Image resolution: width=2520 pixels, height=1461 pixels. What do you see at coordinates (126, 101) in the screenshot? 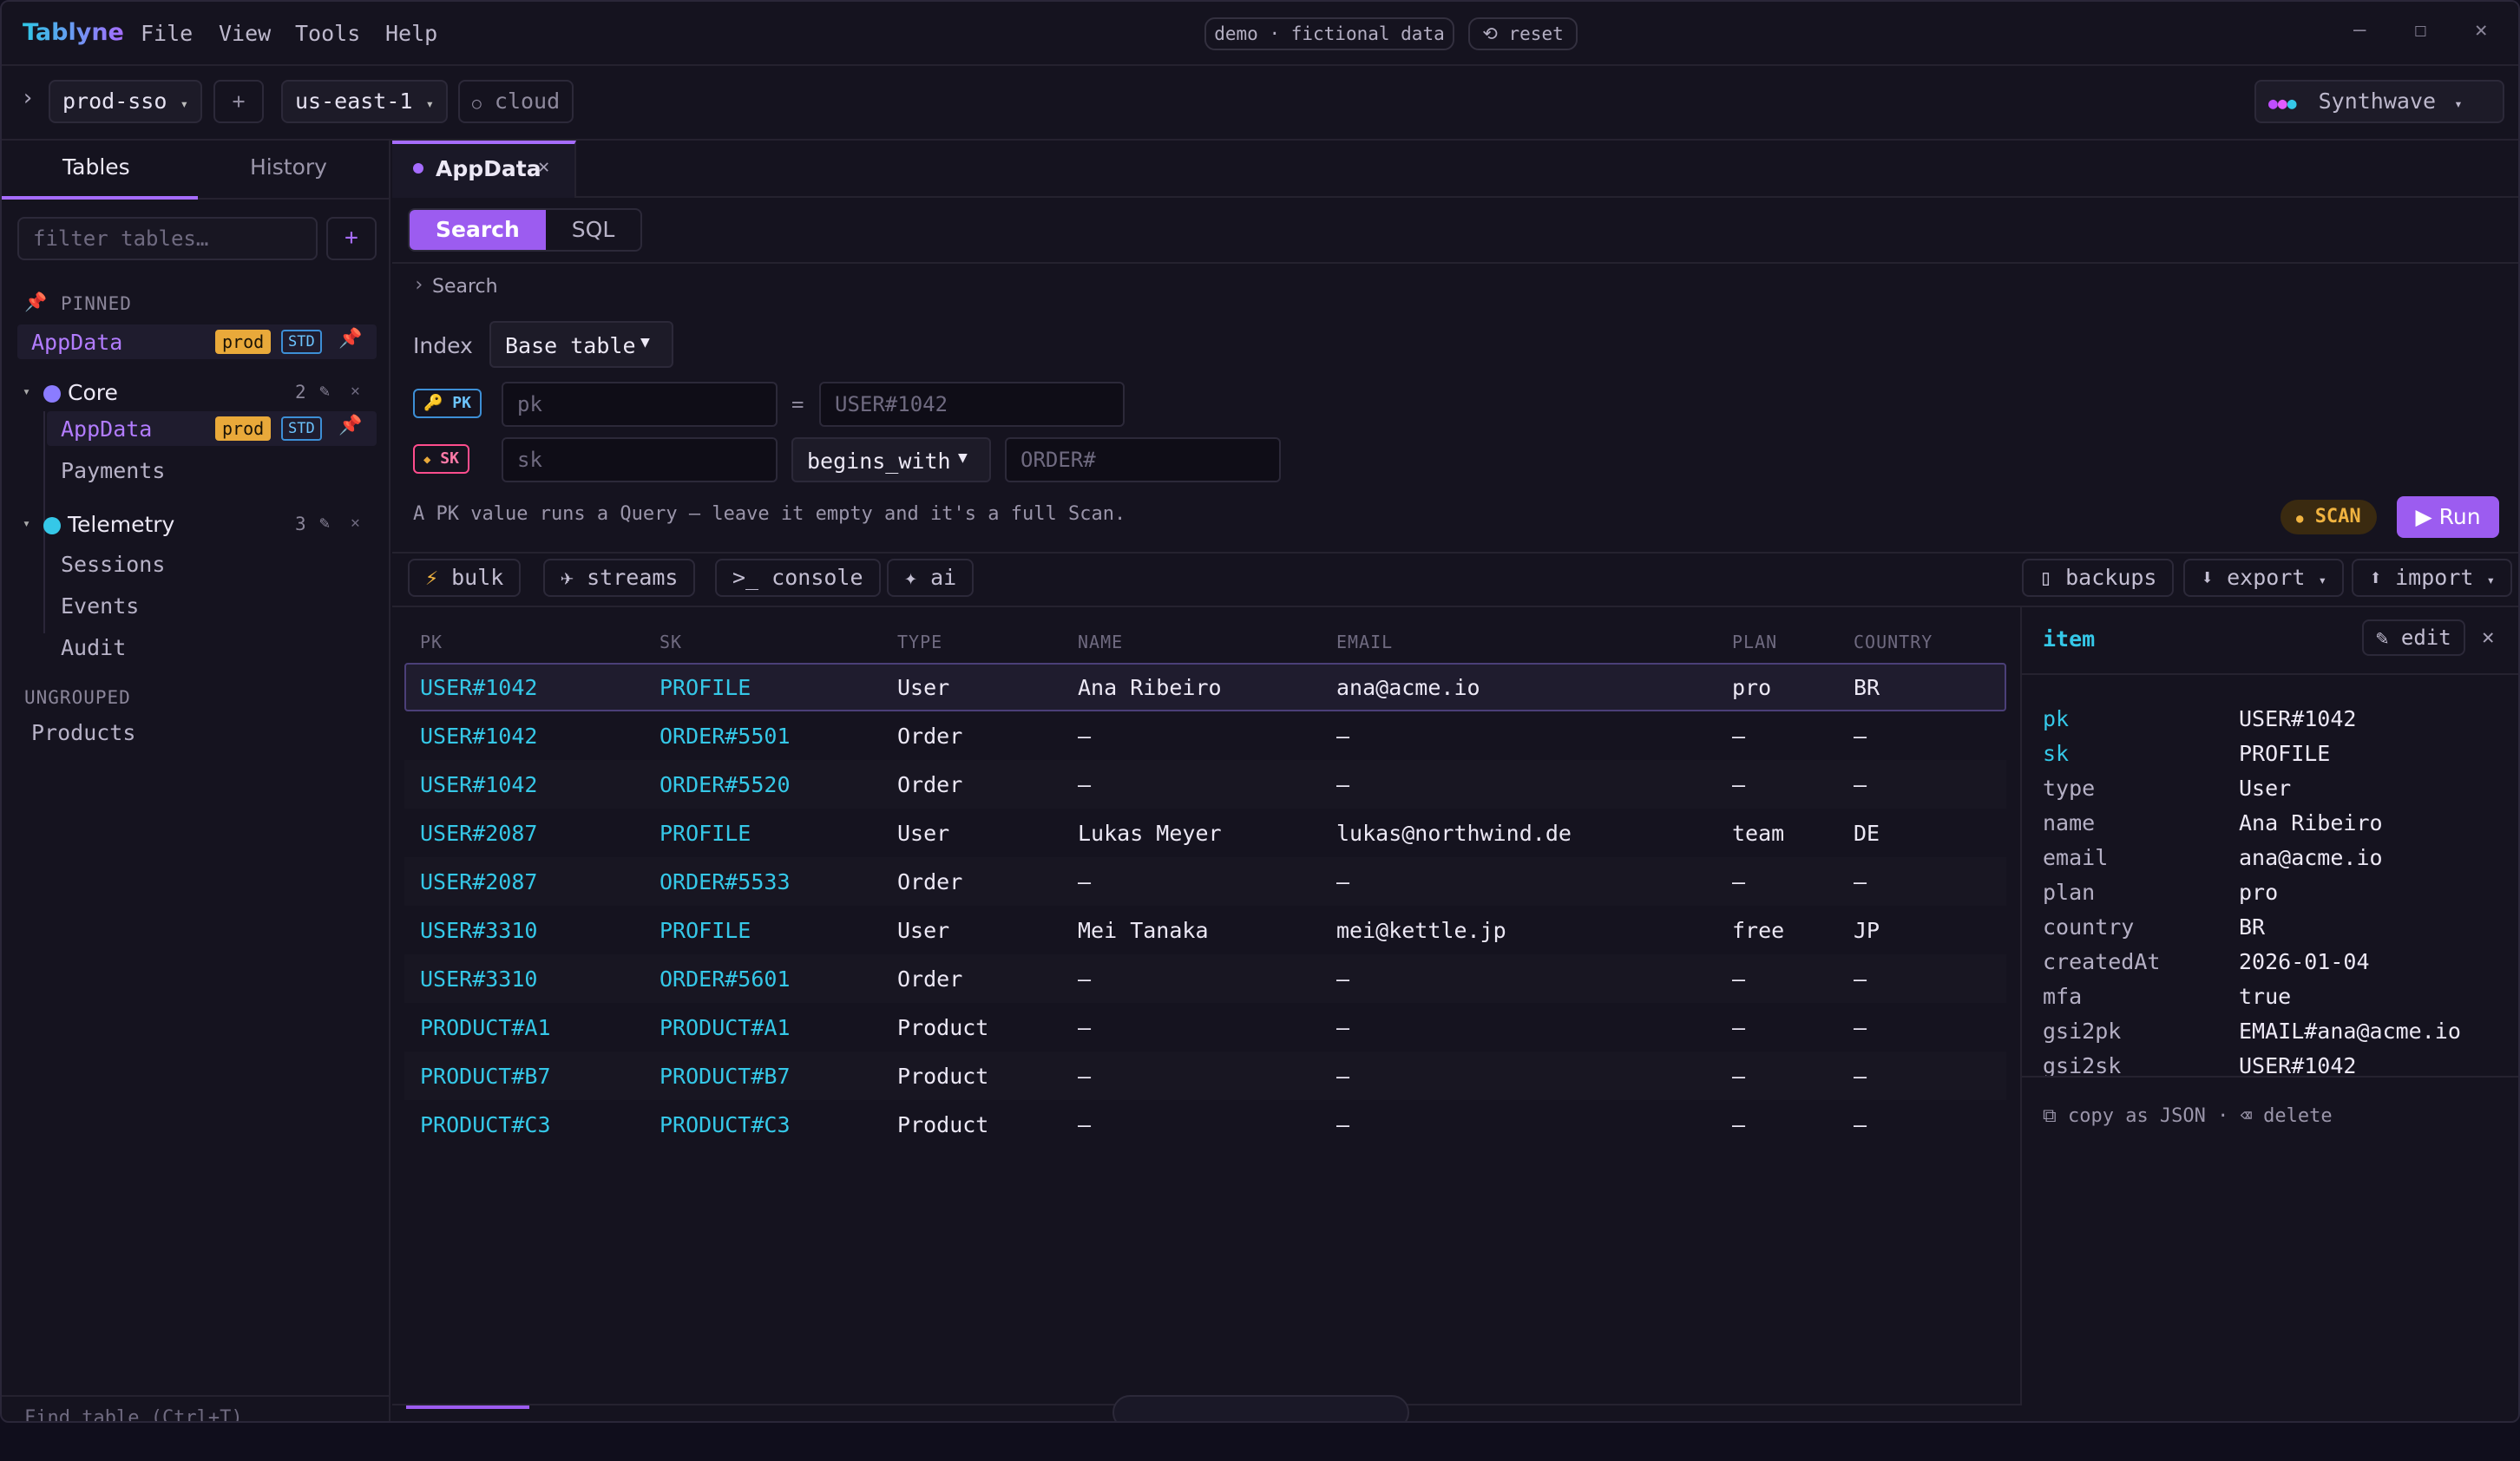
I see `profile-selector: prod-sso ▾` at bounding box center [126, 101].